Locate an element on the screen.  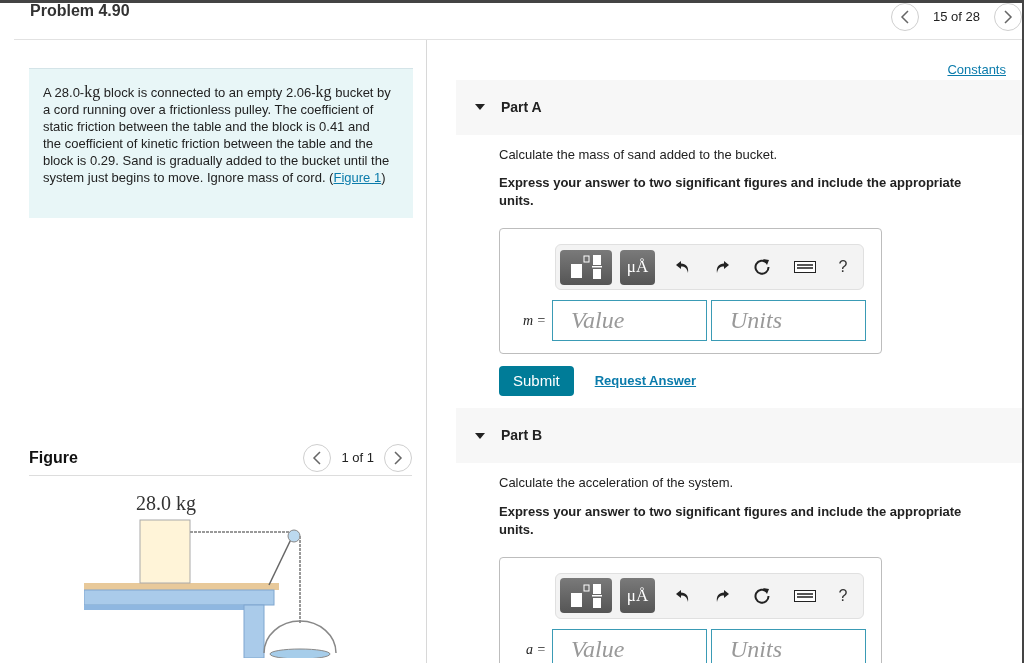
problem-title: Problem 4.90 is located at coordinates (80, 11).